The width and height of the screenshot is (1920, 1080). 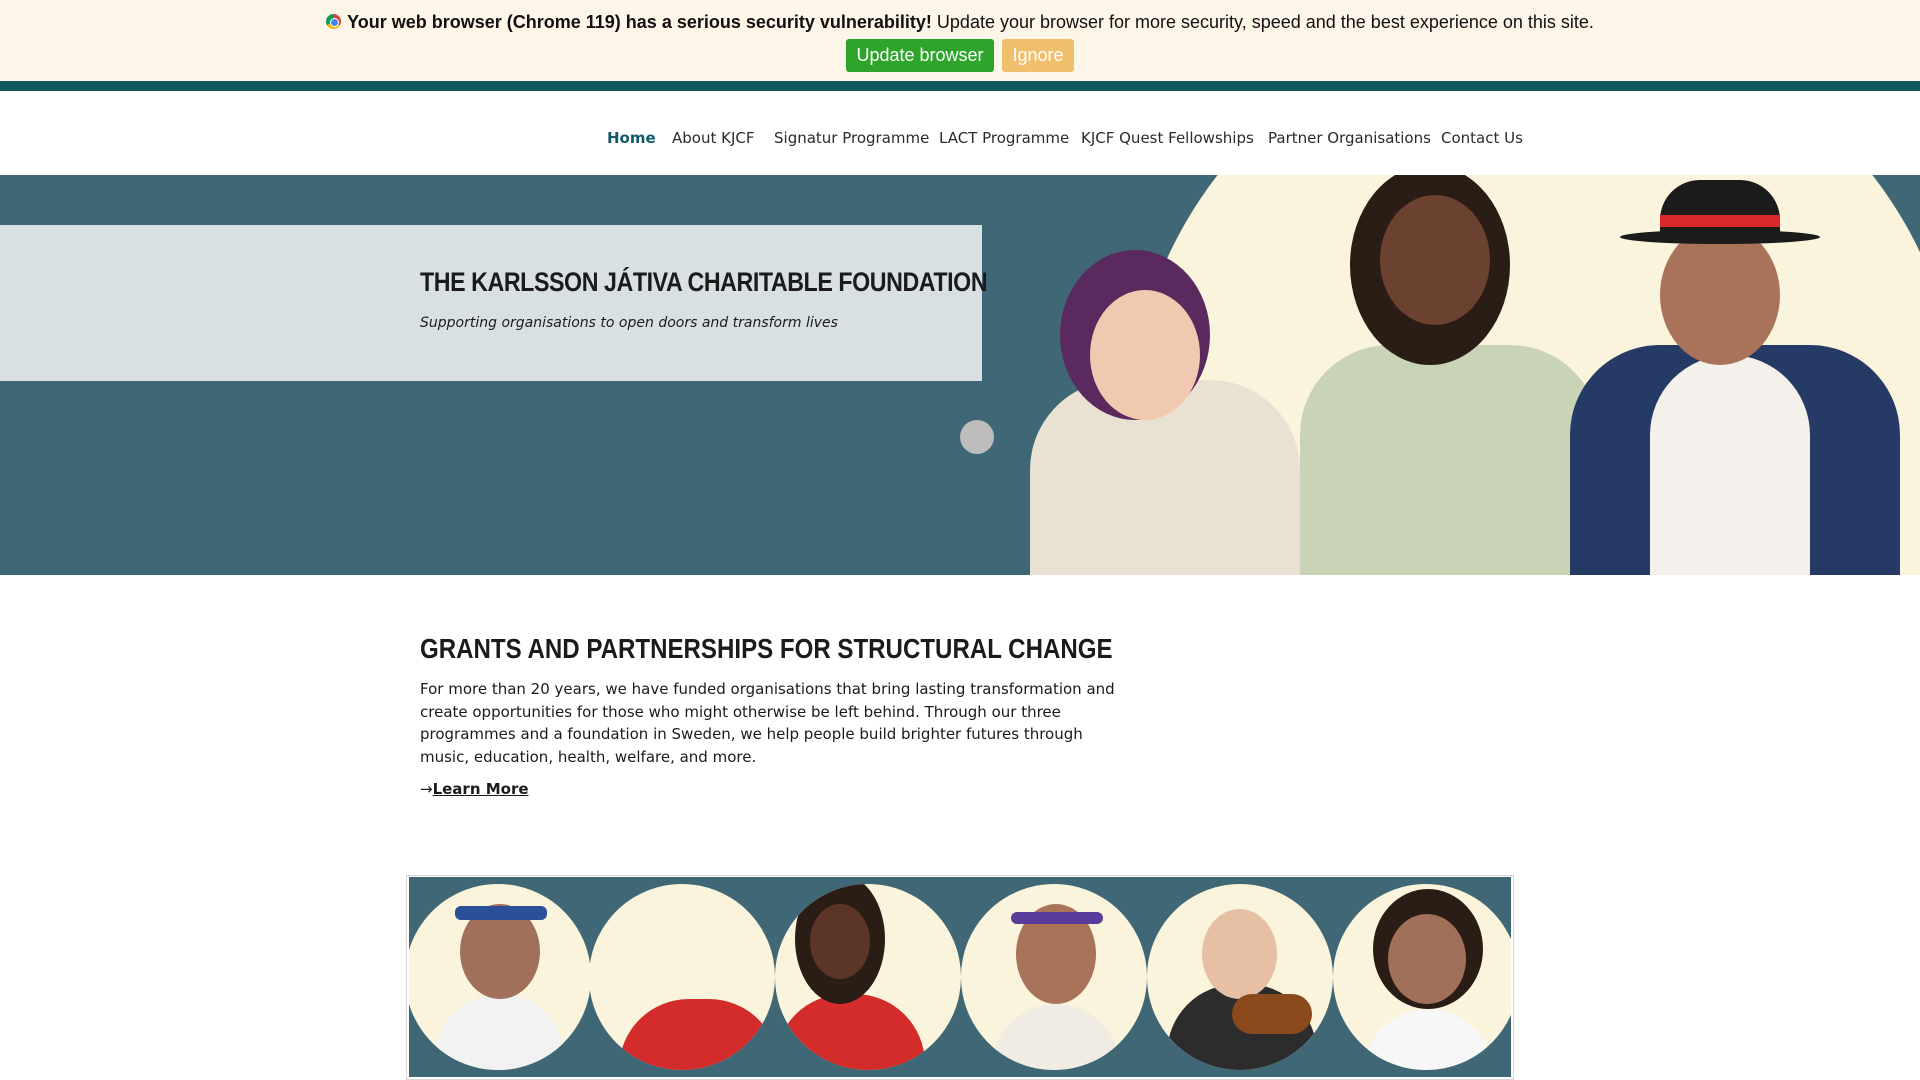 I want to click on nav-home: Home, so click(x=631, y=138).